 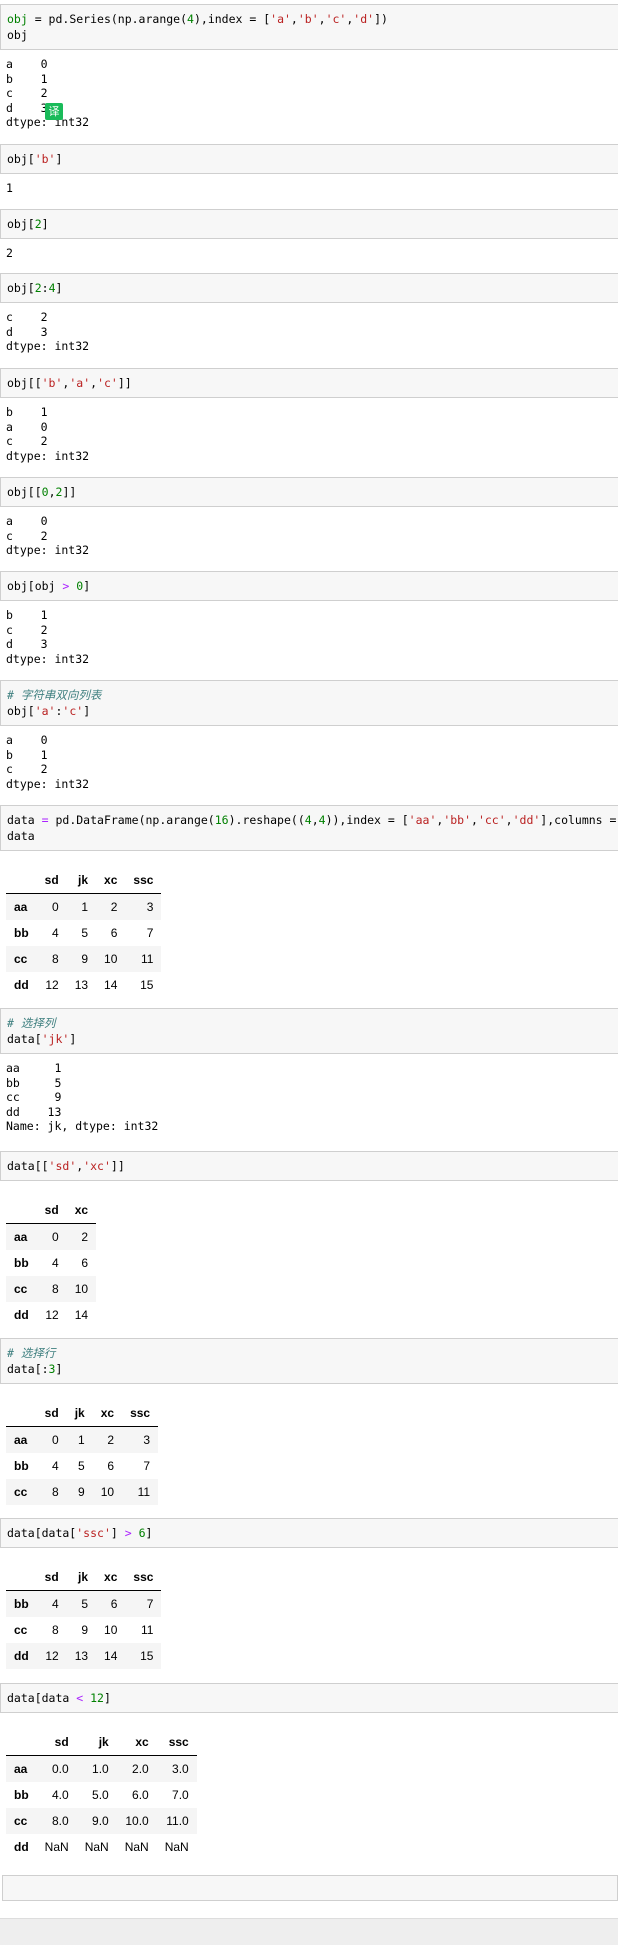 What do you see at coordinates (309, 250) in the screenshot?
I see `cell-output: 2` at bounding box center [309, 250].